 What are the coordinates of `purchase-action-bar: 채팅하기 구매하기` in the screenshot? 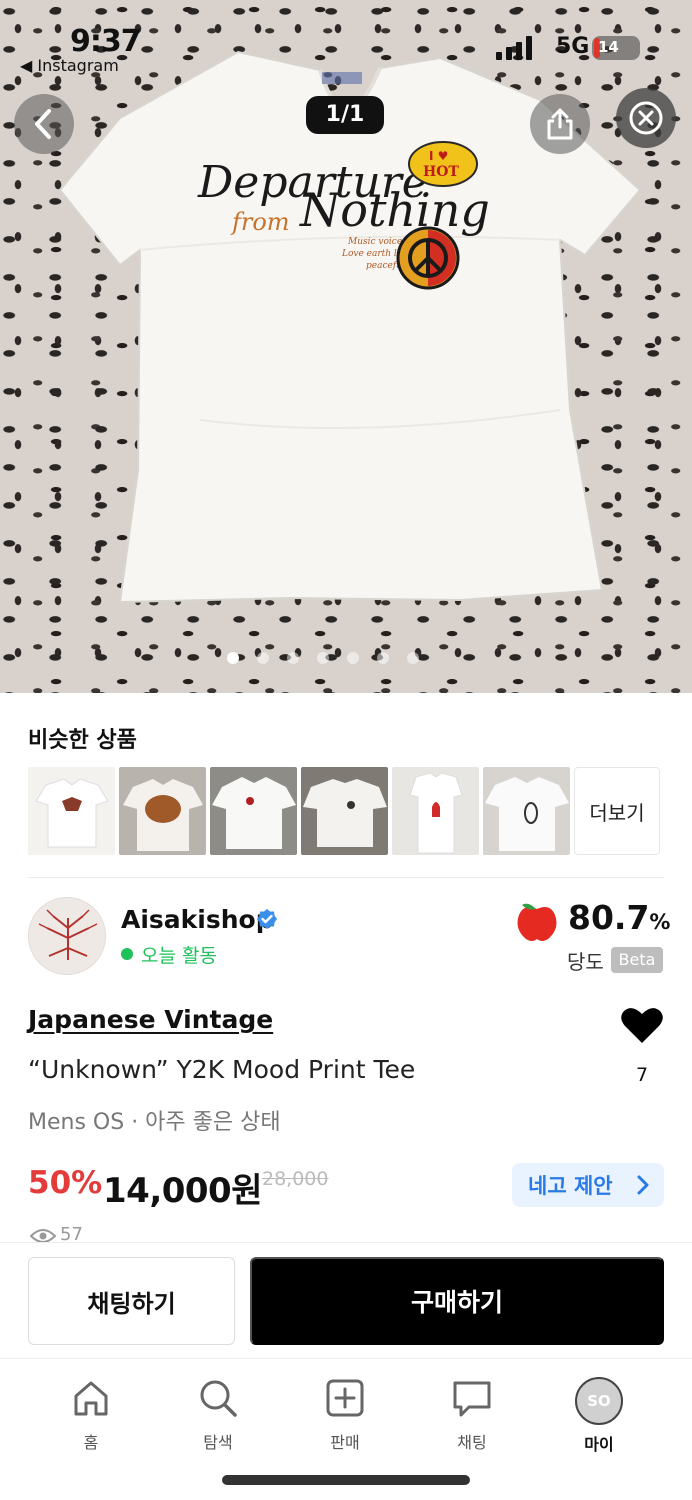 It's located at (346, 1300).